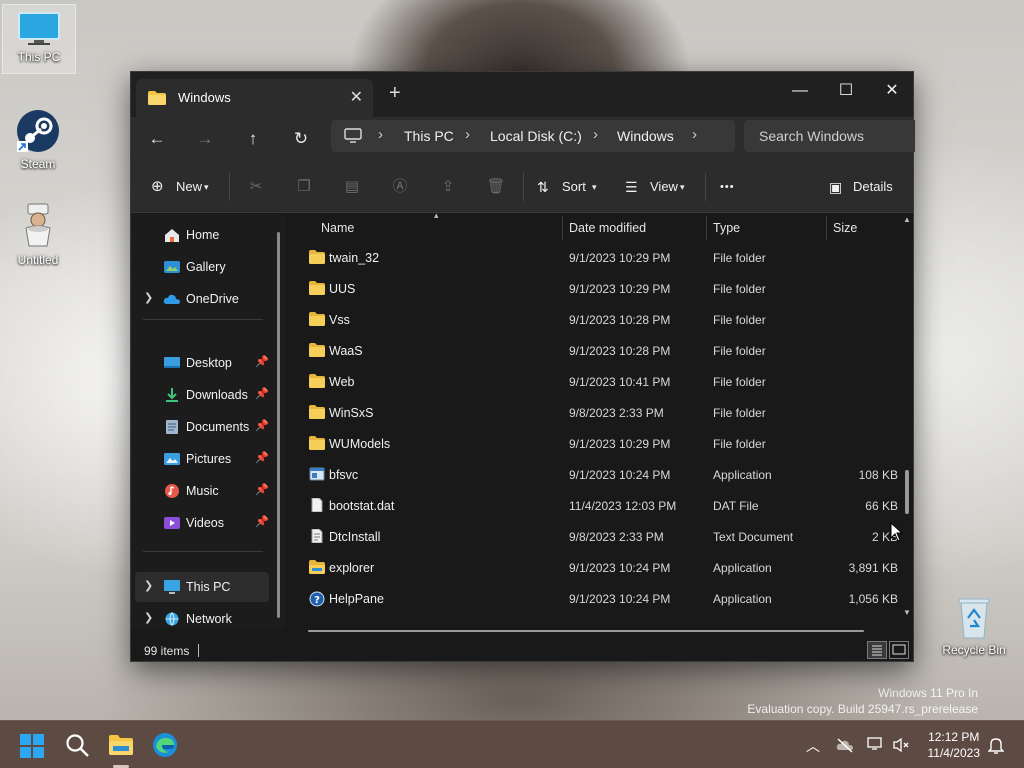  Describe the element at coordinates (429, 136) in the screenshot. I see `breadcrumb-this-pc: This PC` at that location.